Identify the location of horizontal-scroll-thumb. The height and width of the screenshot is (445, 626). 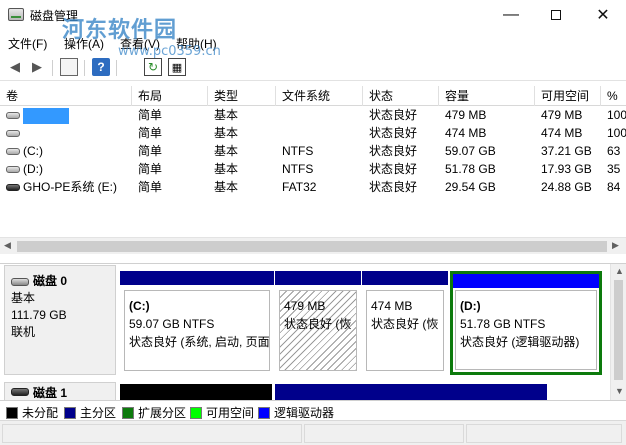
(312, 246).